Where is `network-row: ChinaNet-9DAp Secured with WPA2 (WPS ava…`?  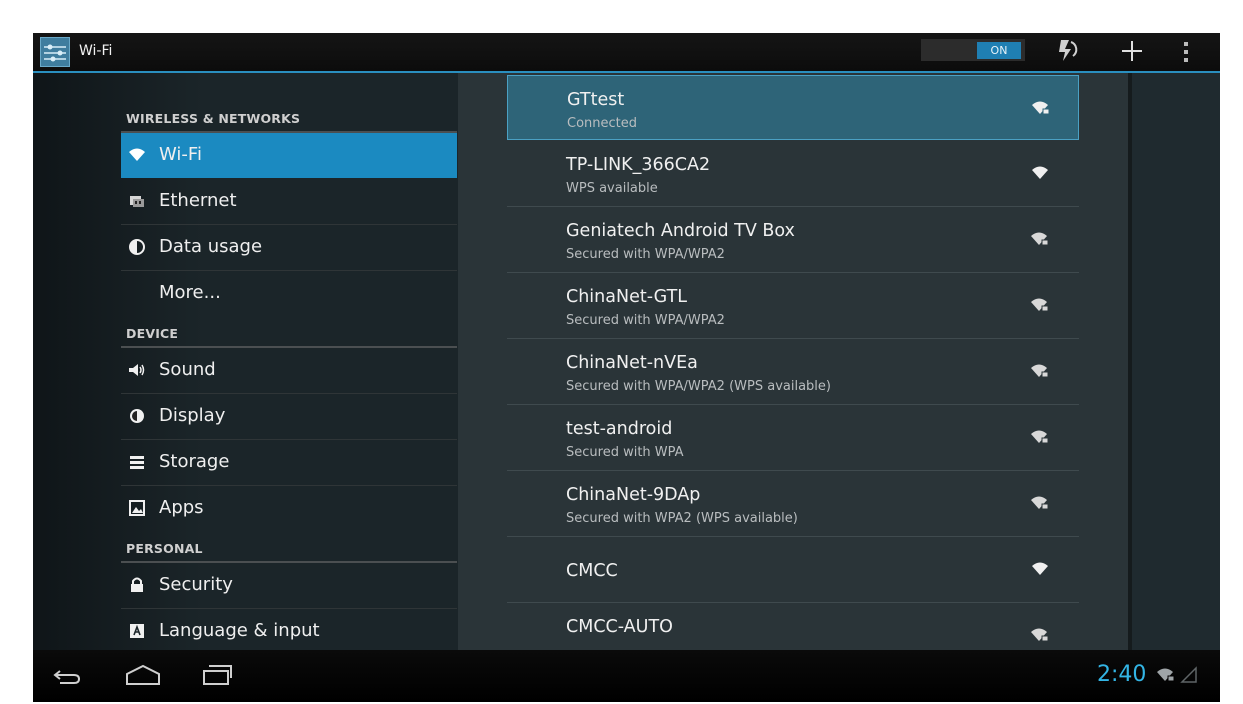 network-row: ChinaNet-9DAp Secured with WPA2 (WPS ava… is located at coordinates (793, 503).